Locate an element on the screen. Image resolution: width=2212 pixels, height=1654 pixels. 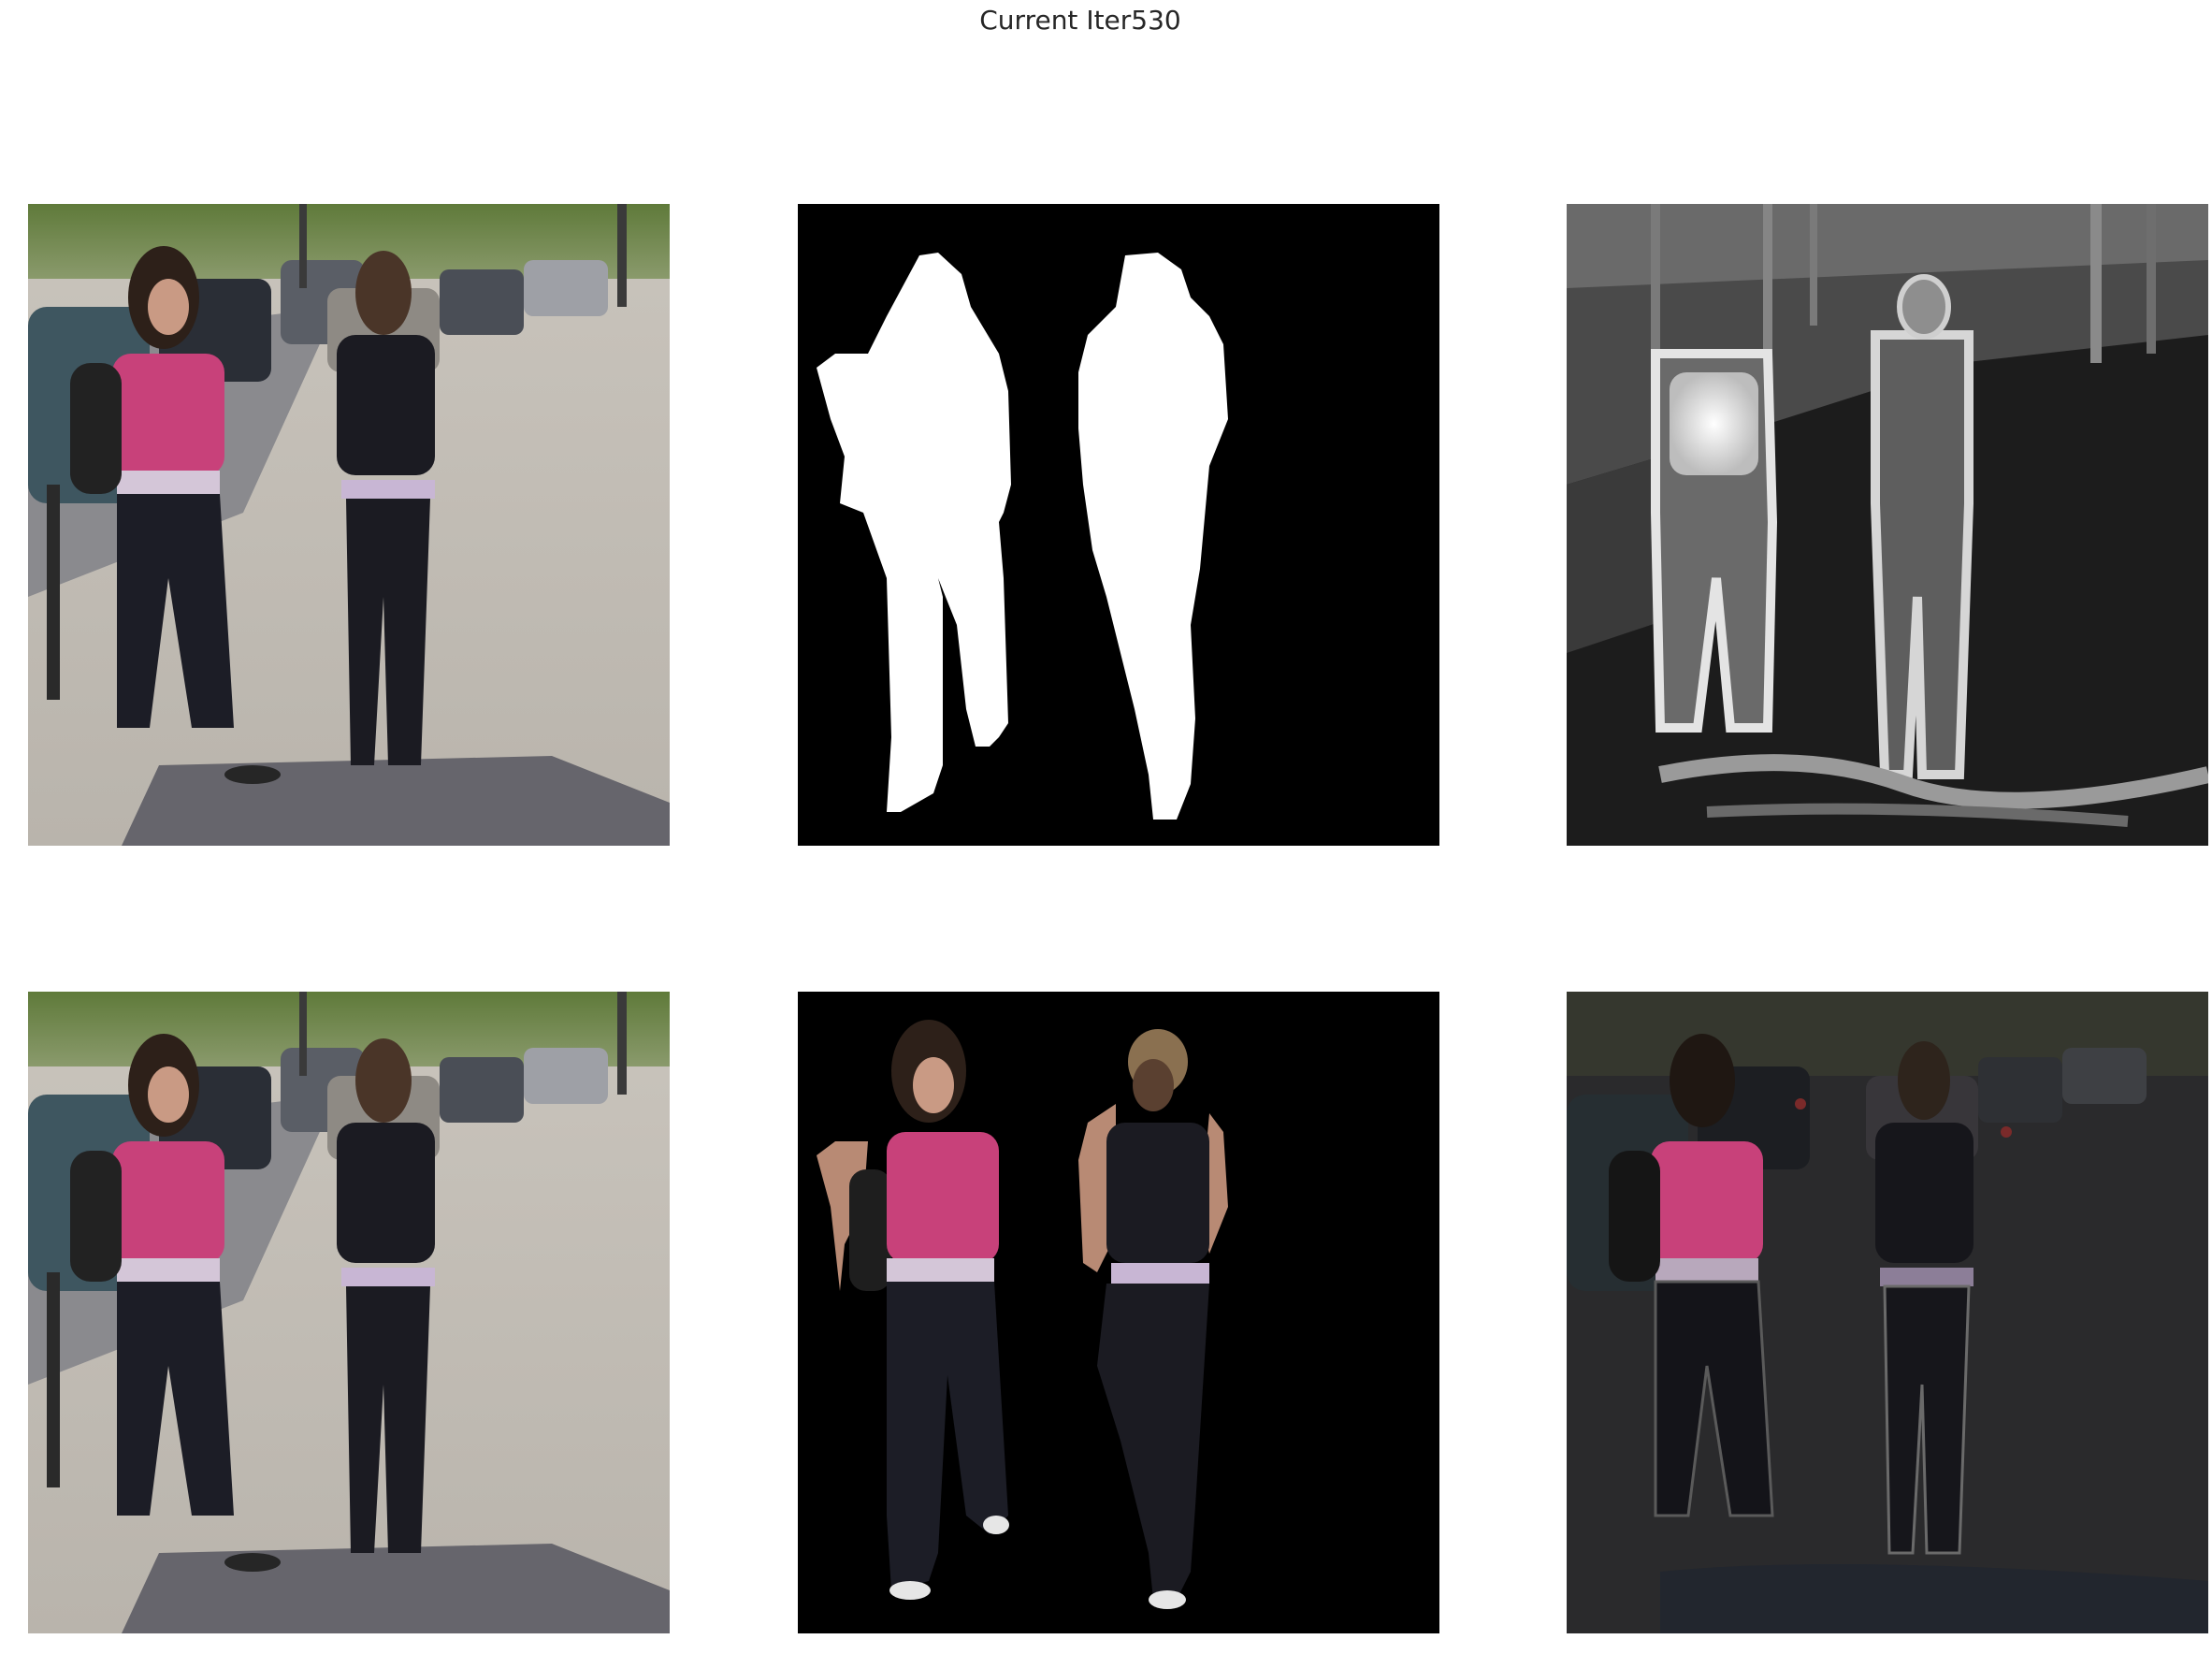
attention-heatmap is located at coordinates (1888, 525).